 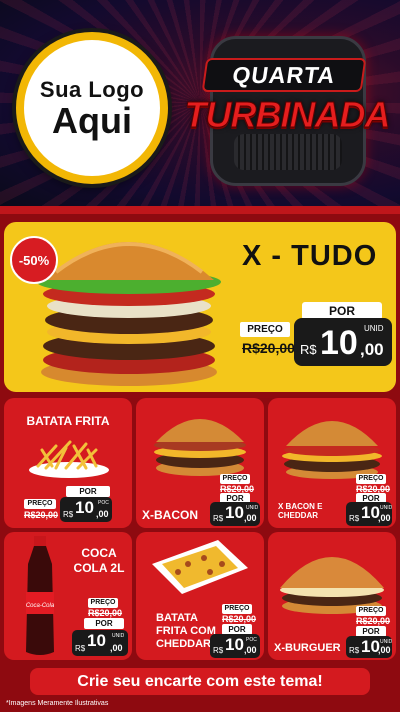 I want to click on promo-title: TURBINADA, so click(x=287, y=115).